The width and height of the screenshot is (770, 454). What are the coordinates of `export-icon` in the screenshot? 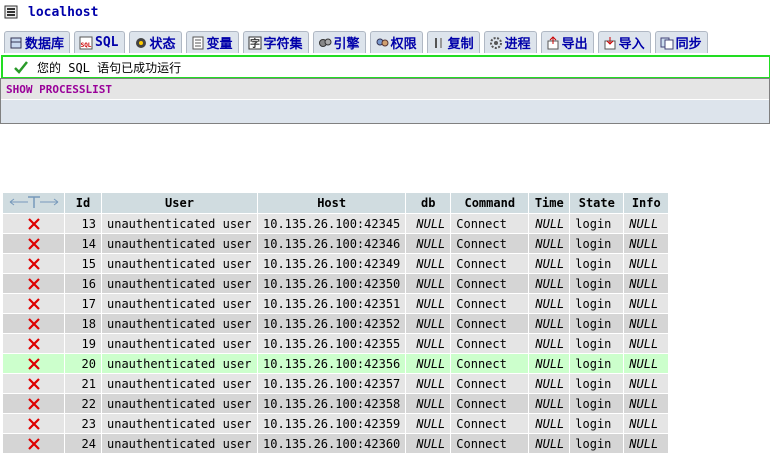 It's located at (553, 42).